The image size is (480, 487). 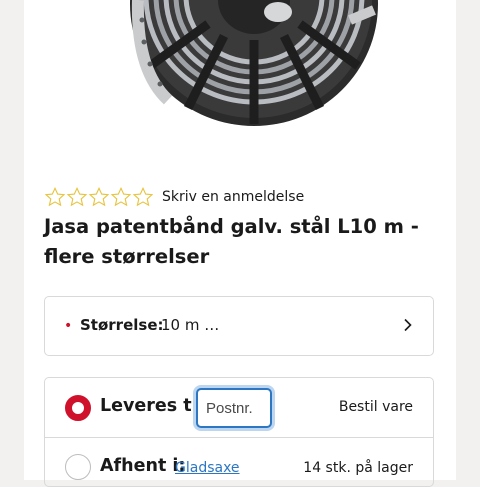 What do you see at coordinates (155, 406) in the screenshot?
I see `deliver-label: Leveres til:` at bounding box center [155, 406].